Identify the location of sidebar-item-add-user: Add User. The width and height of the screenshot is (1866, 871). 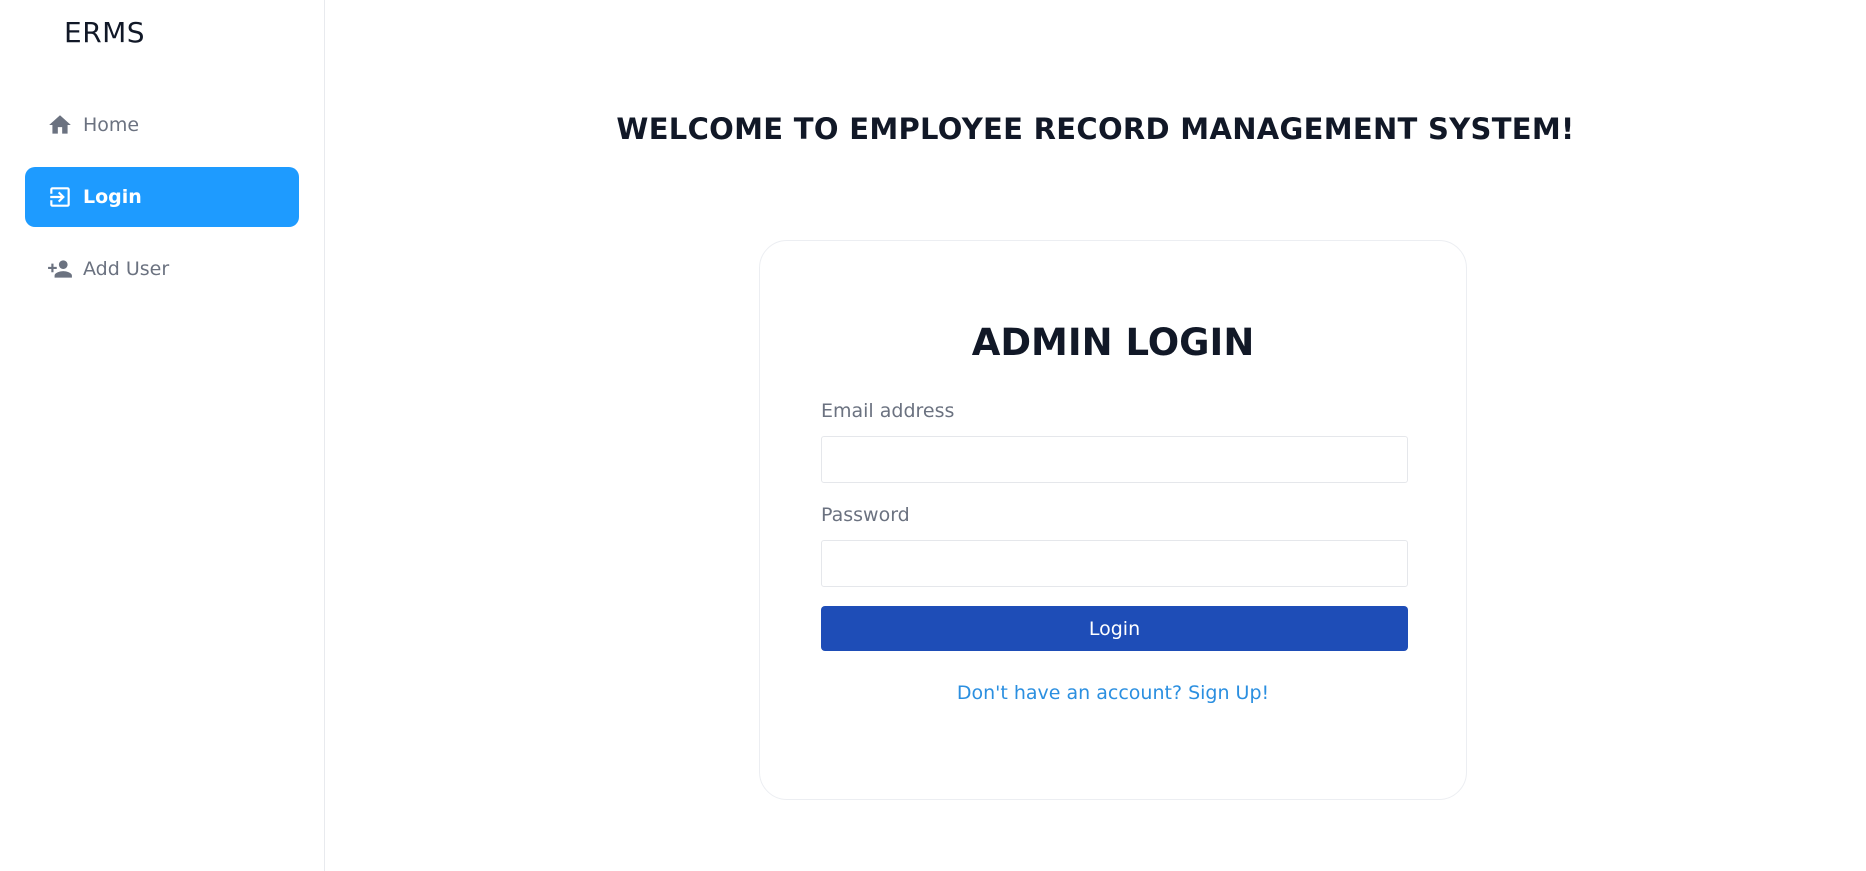
(162, 269).